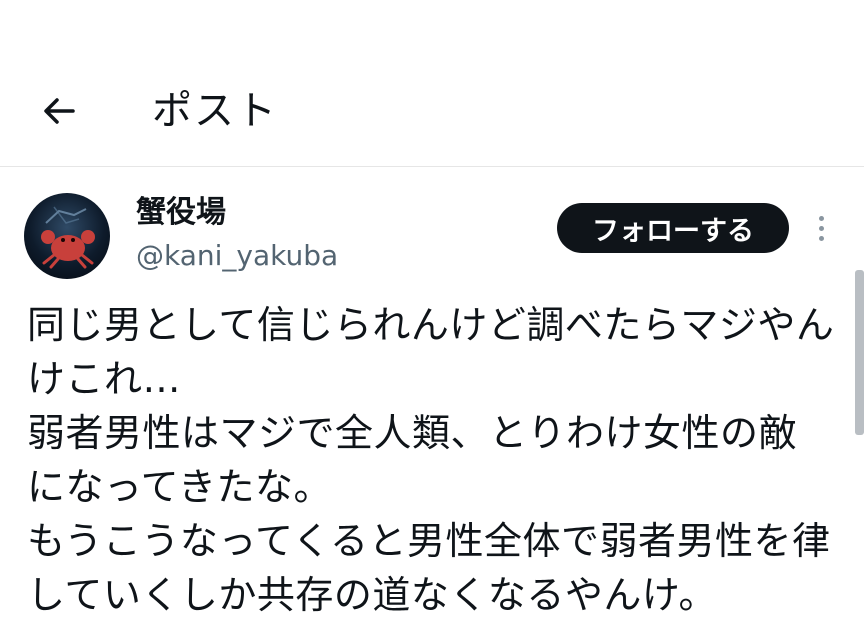 The height and width of the screenshot is (622, 864). I want to click on arrow-left-icon, so click(59, 111).